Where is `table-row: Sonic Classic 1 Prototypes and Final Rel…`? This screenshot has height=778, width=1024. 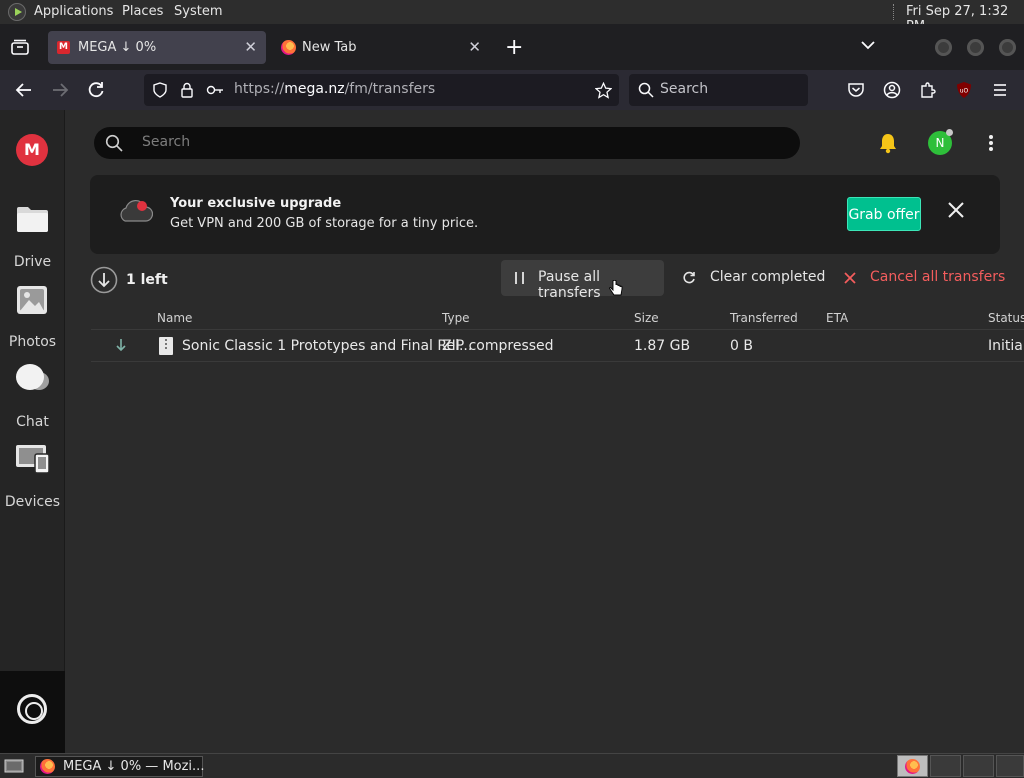
table-row: Sonic Classic 1 Prototypes and Final Rel… is located at coordinates (557, 345).